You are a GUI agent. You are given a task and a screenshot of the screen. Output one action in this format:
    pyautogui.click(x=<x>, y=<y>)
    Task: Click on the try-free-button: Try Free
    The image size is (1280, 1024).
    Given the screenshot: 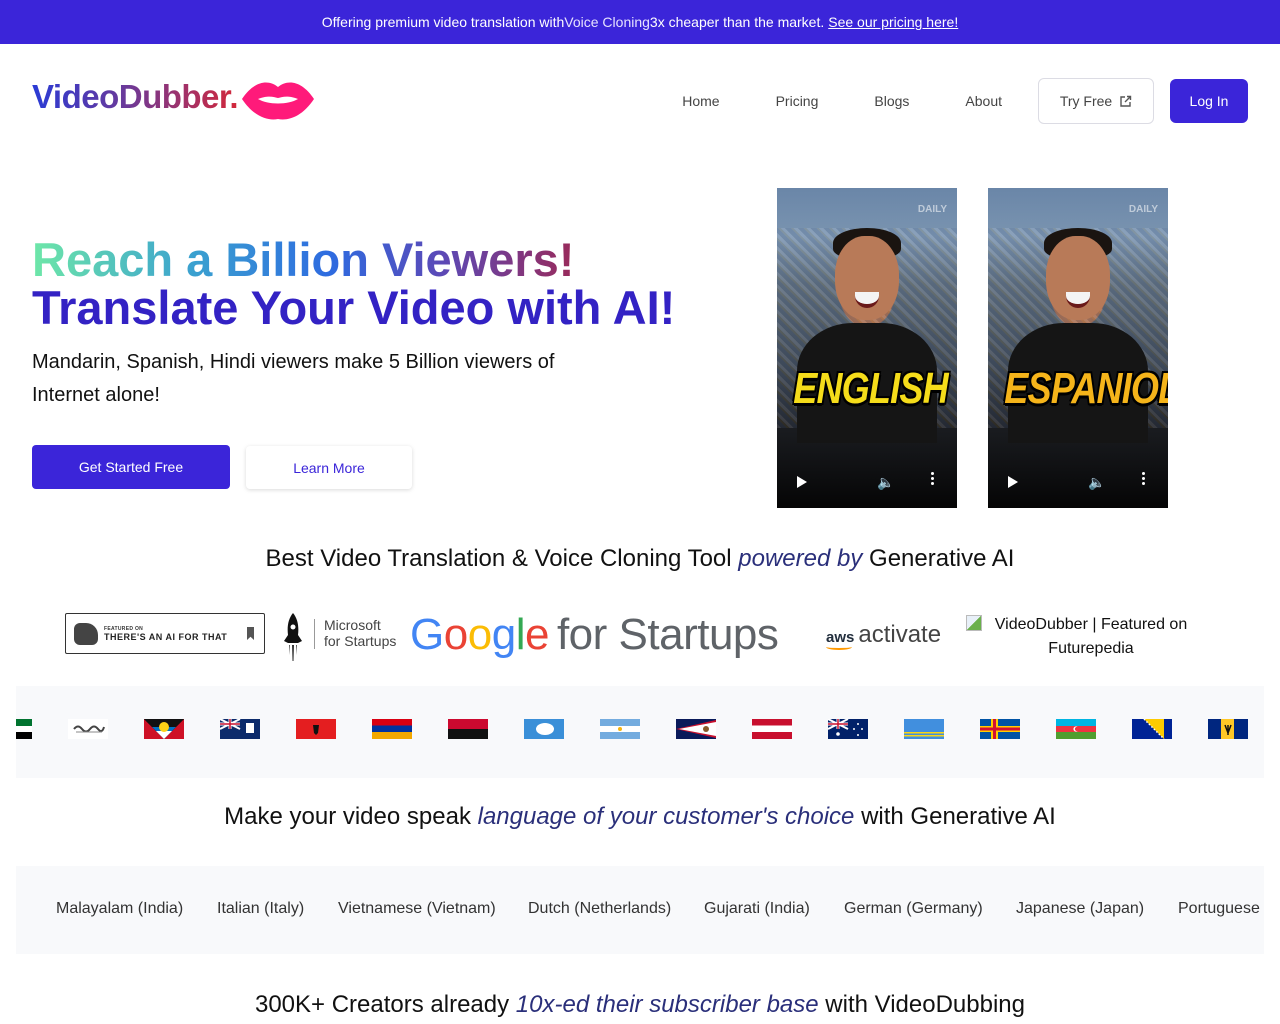 What is the action you would take?
    pyautogui.click(x=1096, y=101)
    